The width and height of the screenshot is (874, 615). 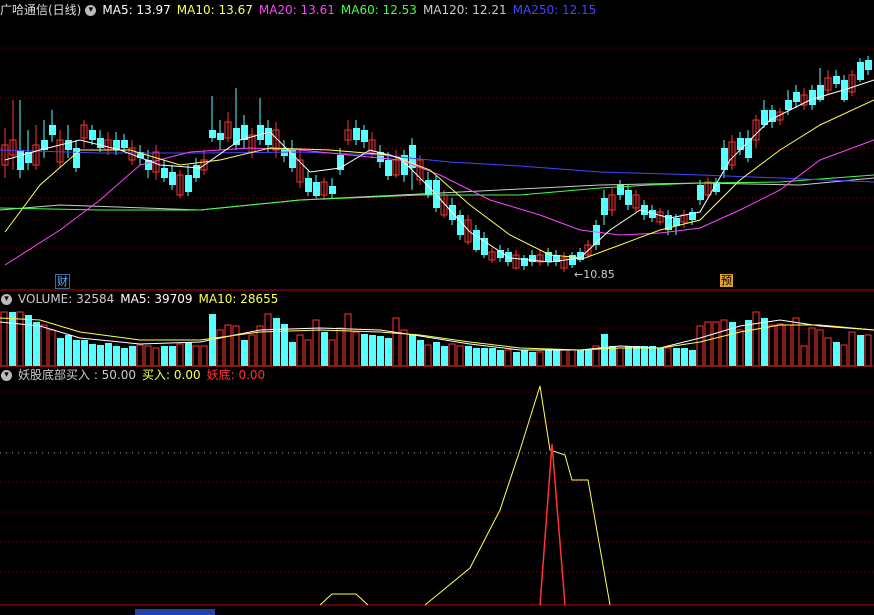 What do you see at coordinates (138, 375) in the screenshot?
I see `indicator-panel-header: ▾ 妖股底部买入 : 50.00 买入: 0.00 妖底: 0.00` at bounding box center [138, 375].